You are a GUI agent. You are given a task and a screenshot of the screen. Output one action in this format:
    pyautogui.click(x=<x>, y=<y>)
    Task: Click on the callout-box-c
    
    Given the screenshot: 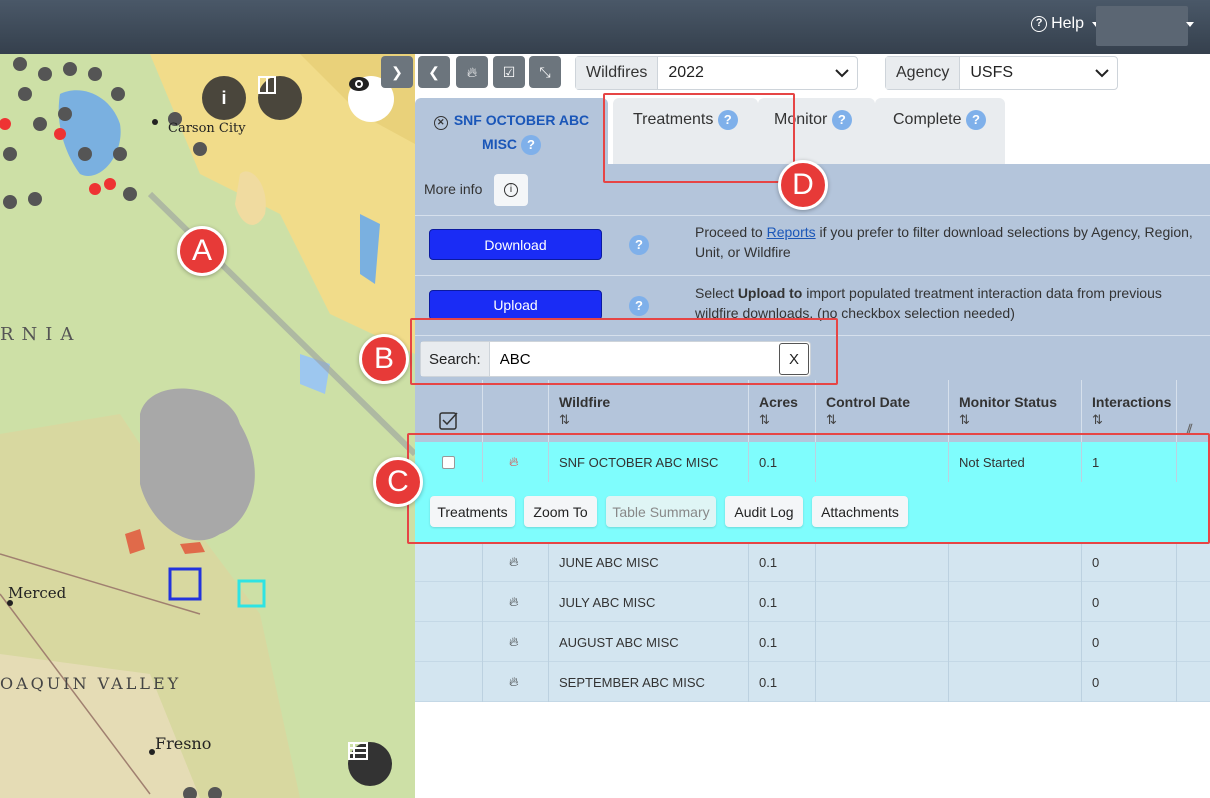 What is the action you would take?
    pyautogui.click(x=808, y=488)
    